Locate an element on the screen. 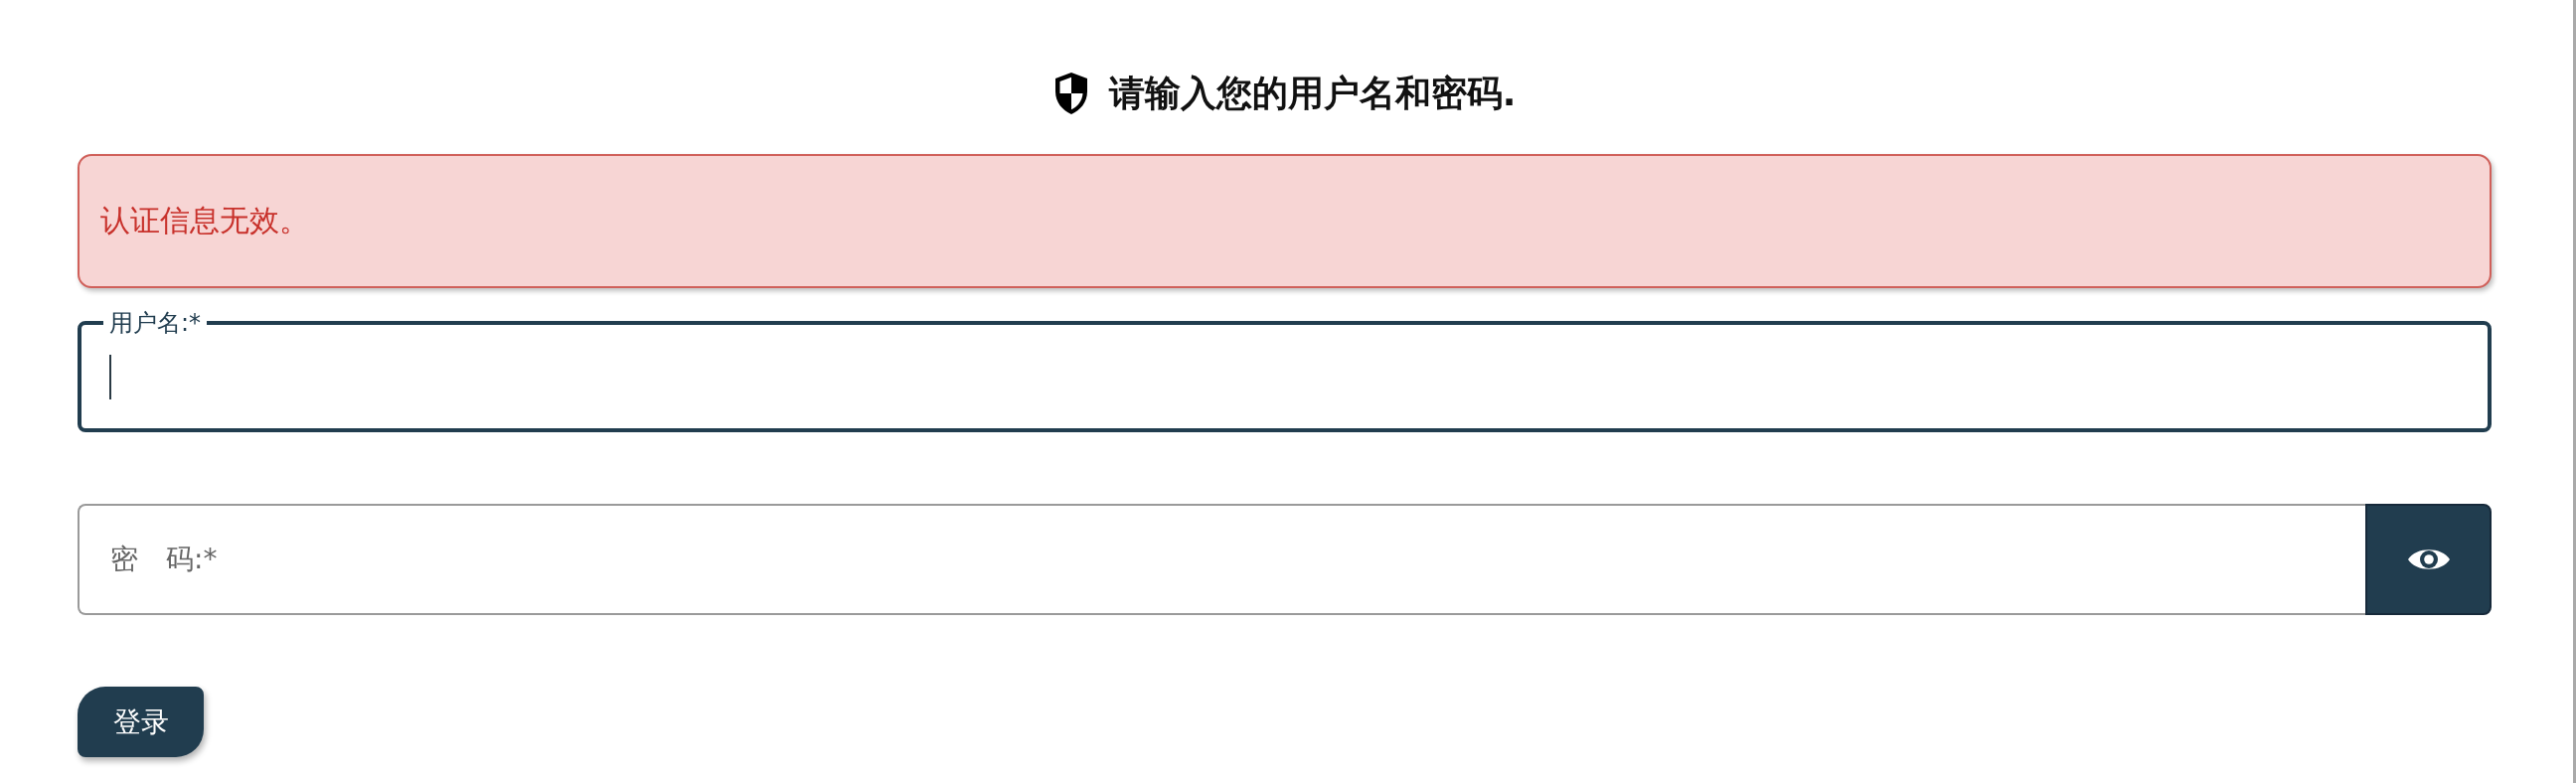 The image size is (2576, 783). login-button: 登录 is located at coordinates (141, 722).